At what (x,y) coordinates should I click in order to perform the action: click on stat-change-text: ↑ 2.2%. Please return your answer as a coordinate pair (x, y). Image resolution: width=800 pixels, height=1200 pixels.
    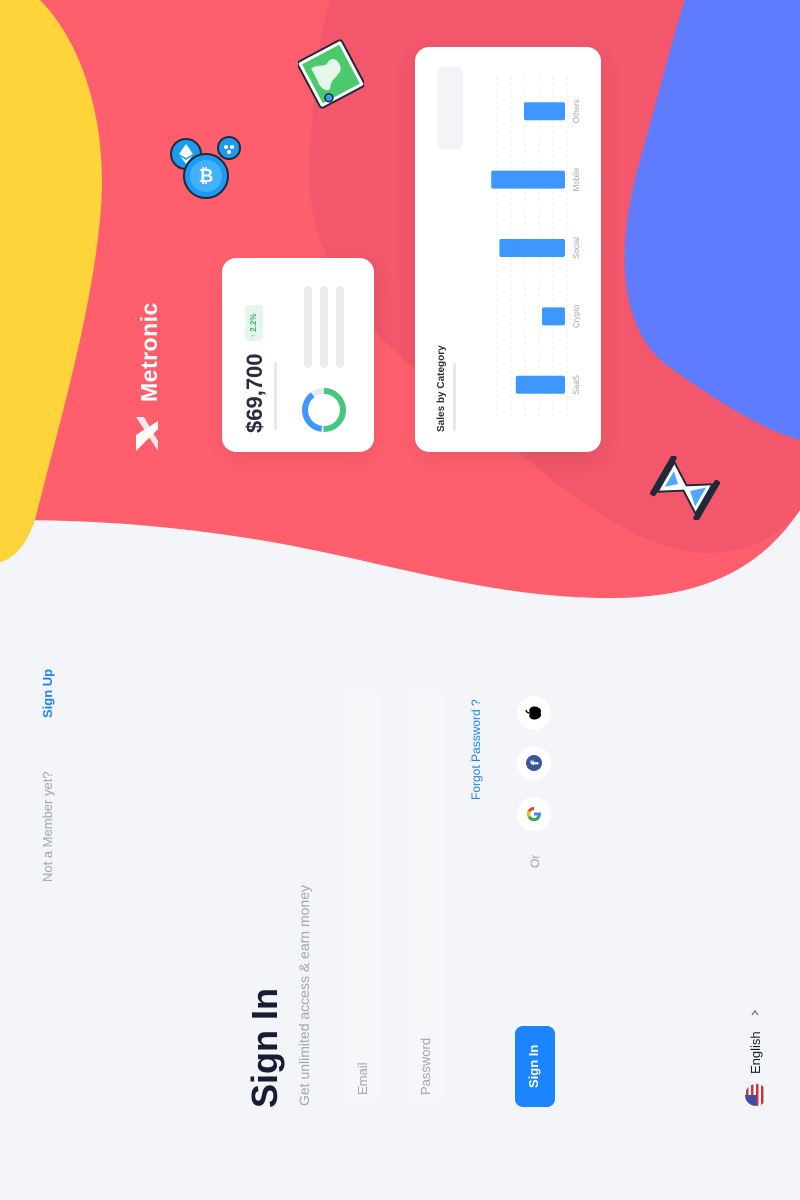
    Looking at the image, I should click on (253, 325).